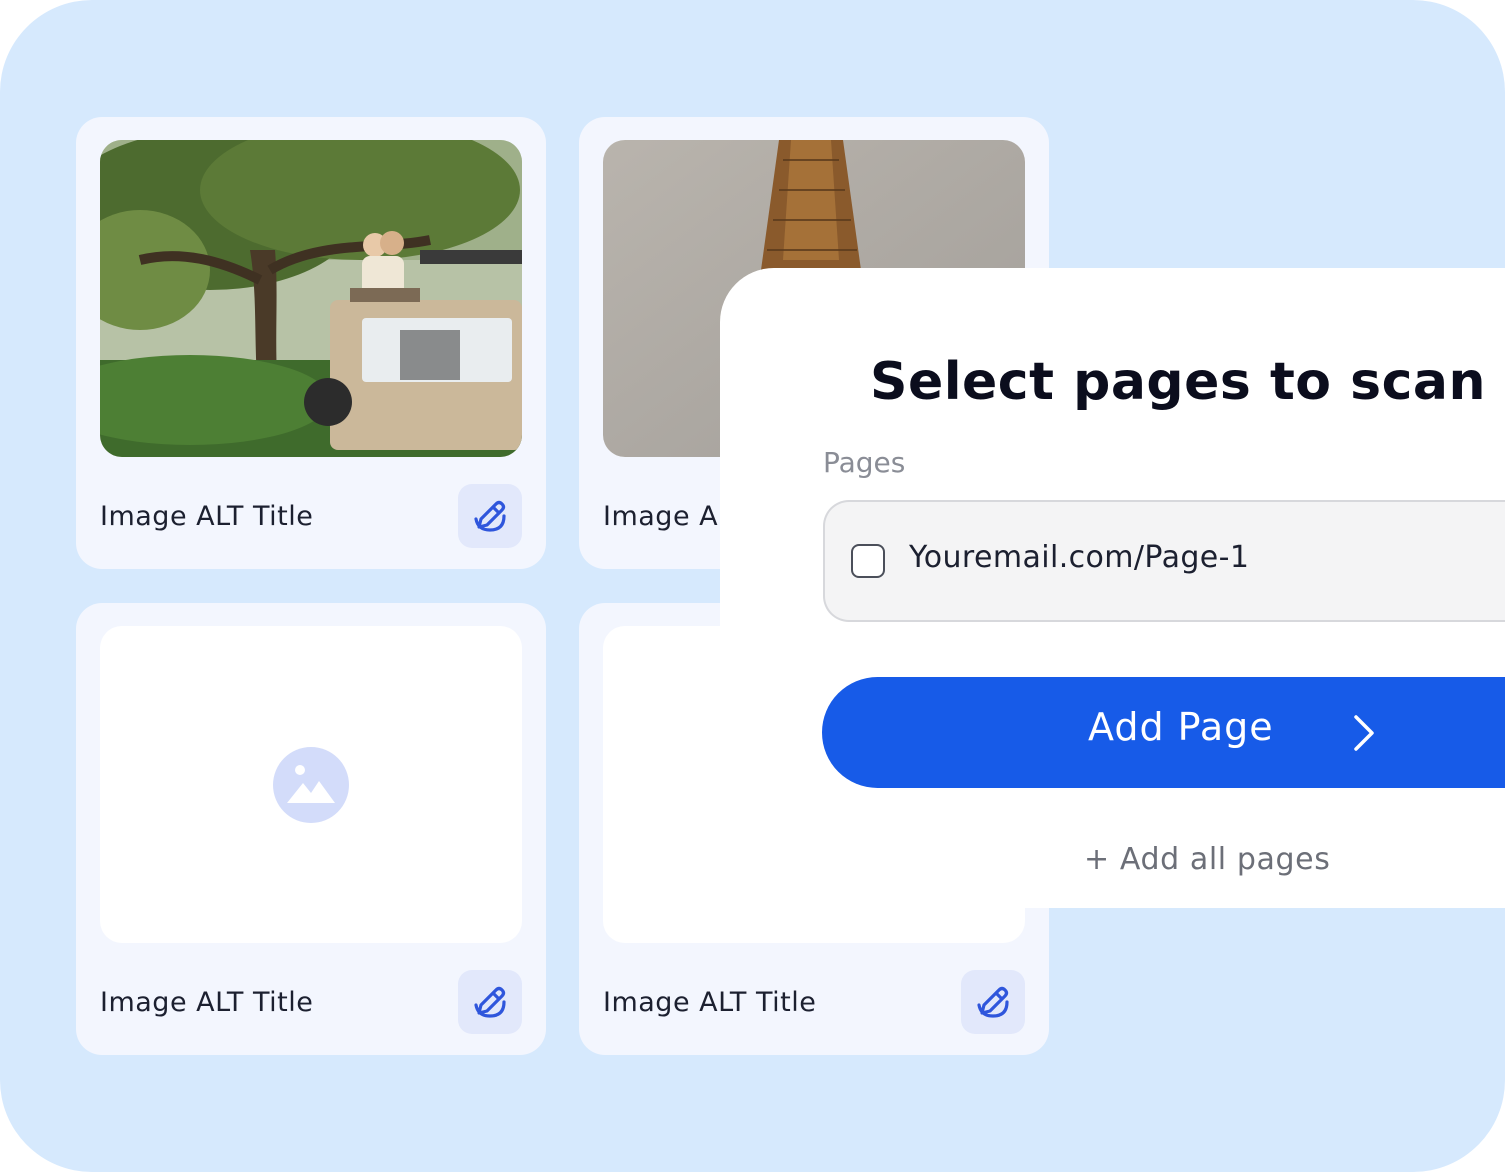 This screenshot has height=1172, width=1505. I want to click on pages-field-label: Pages, so click(864, 462).